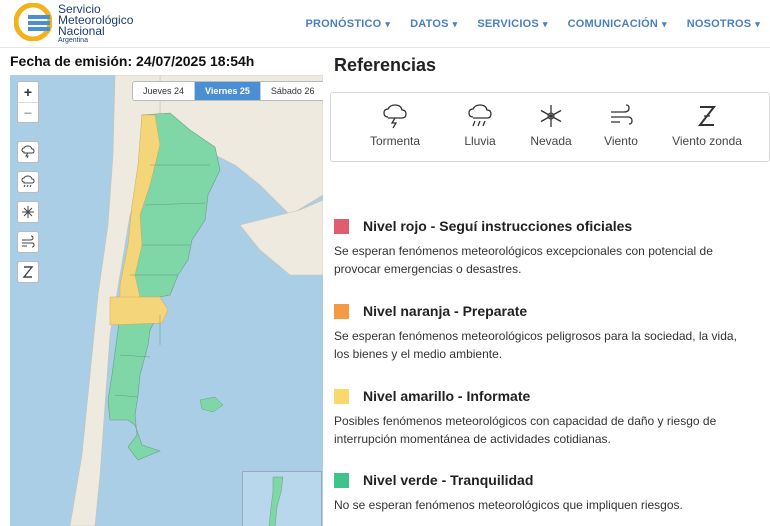 Image resolution: width=770 pixels, height=526 pixels. What do you see at coordinates (343, 24) in the screenshot?
I see `nav-label: PRONÓSTICO` at bounding box center [343, 24].